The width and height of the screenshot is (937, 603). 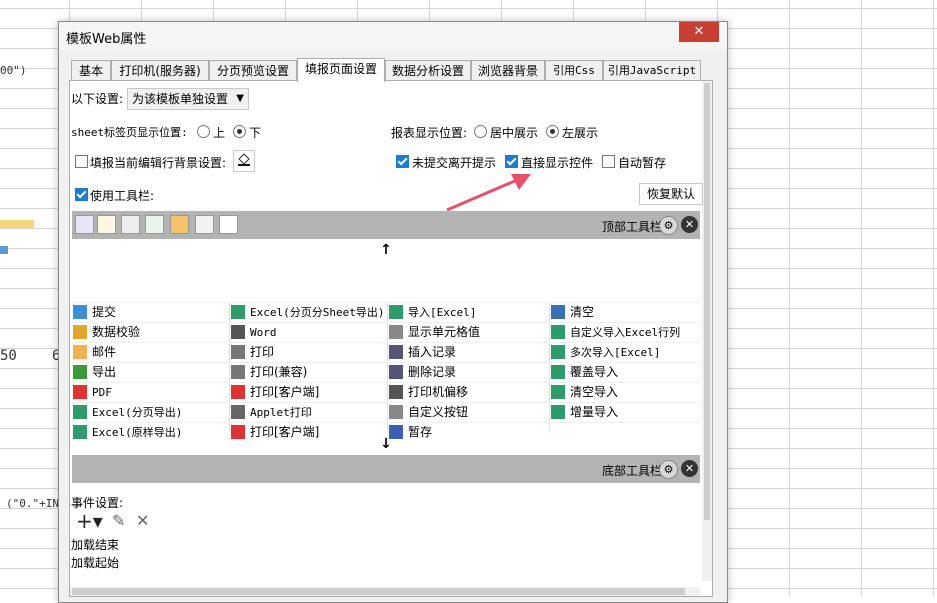 What do you see at coordinates (438, 392) in the screenshot?
I see `toolbar-item-label: 打印机偏移` at bounding box center [438, 392].